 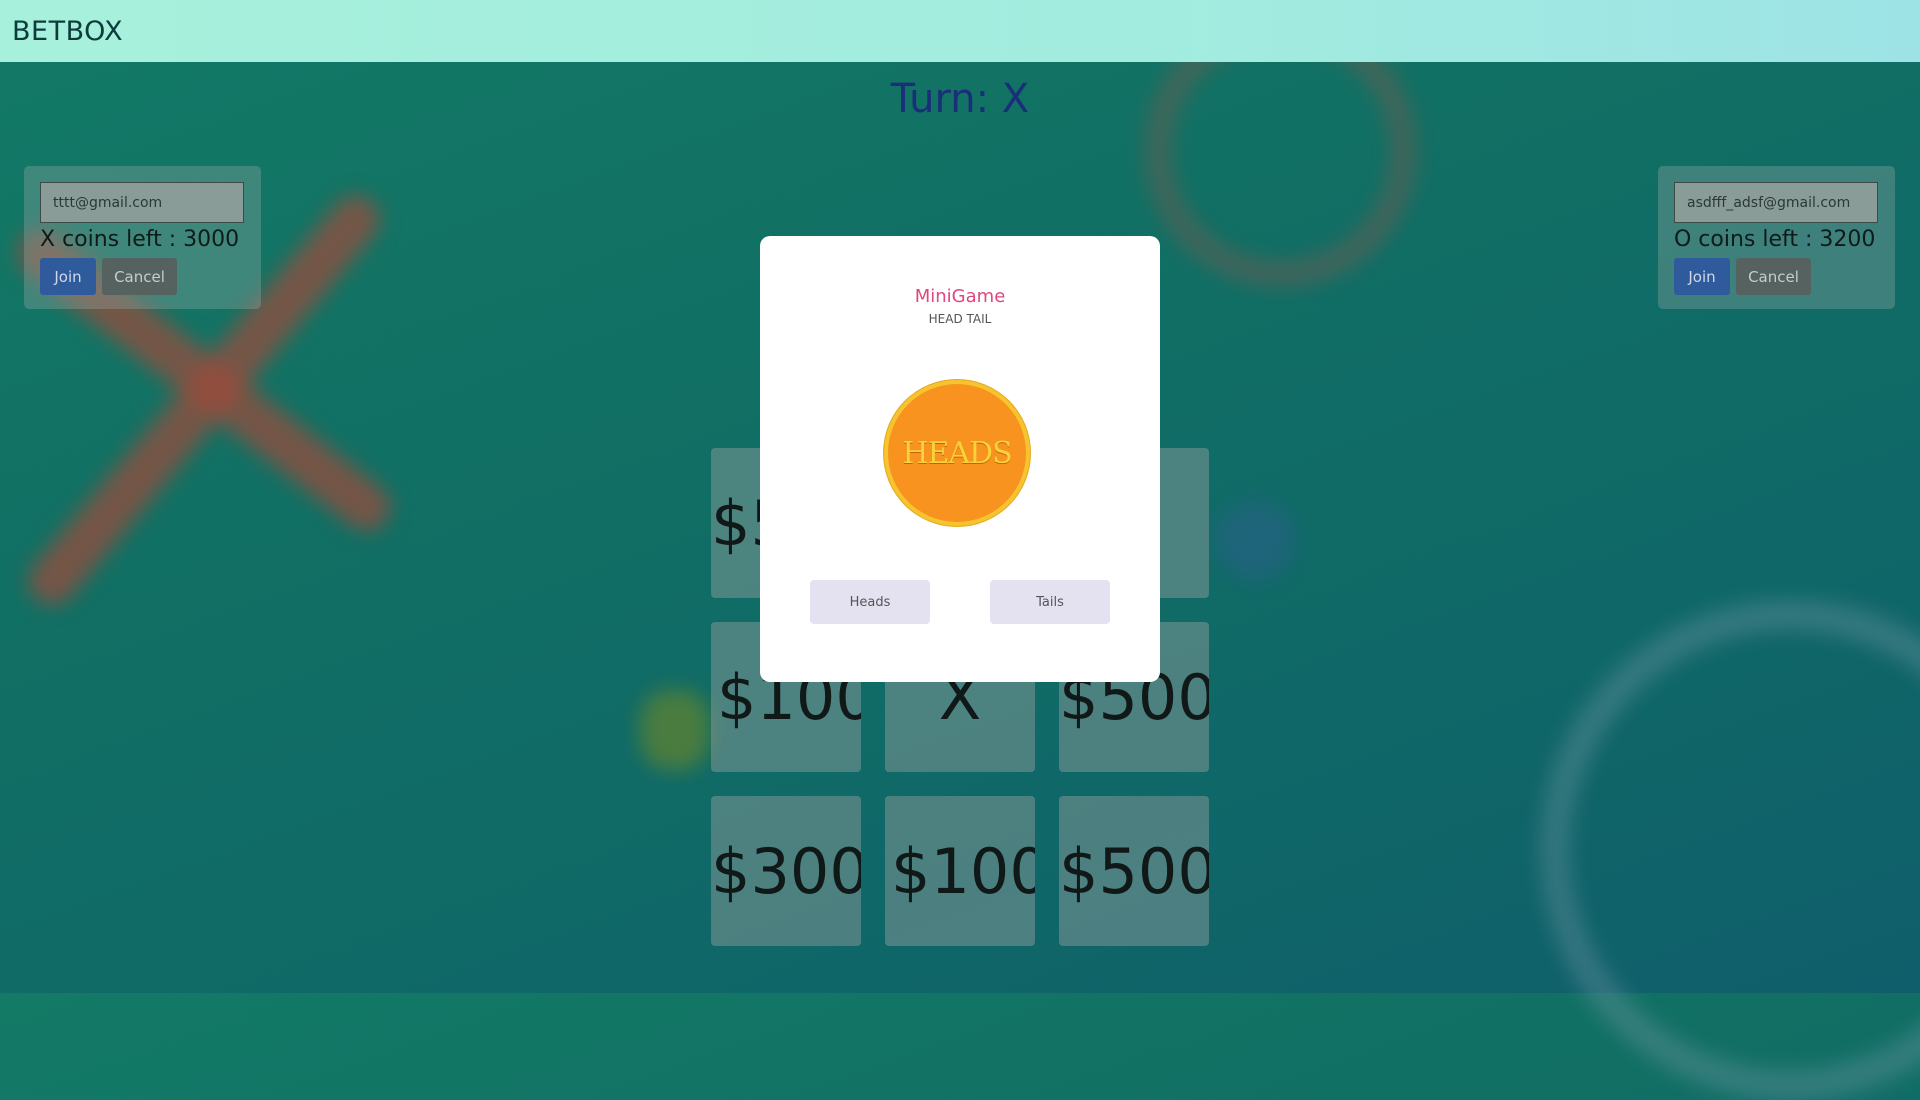 What do you see at coordinates (960, 871) in the screenshot?
I see `board-cell: $100` at bounding box center [960, 871].